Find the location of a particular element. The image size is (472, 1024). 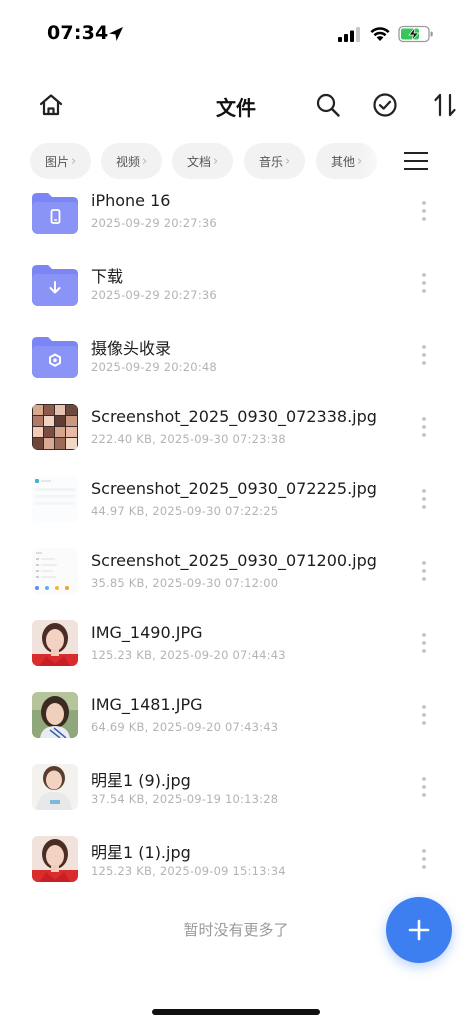

file-name: Screenshot_2025_0930_072225.jpg is located at coordinates (234, 488).